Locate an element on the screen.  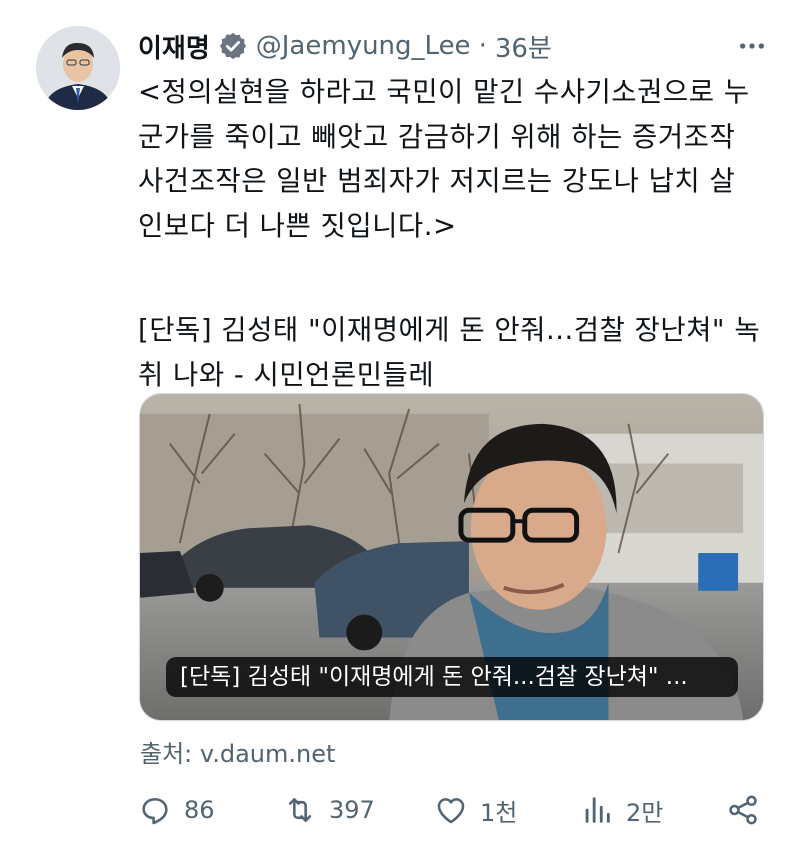
views-count: 2만 is located at coordinates (645, 812).